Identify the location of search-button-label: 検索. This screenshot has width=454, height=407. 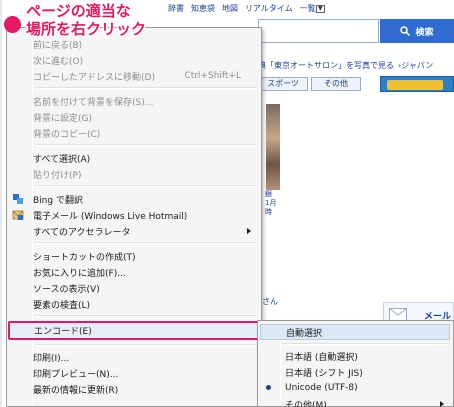
(424, 32).